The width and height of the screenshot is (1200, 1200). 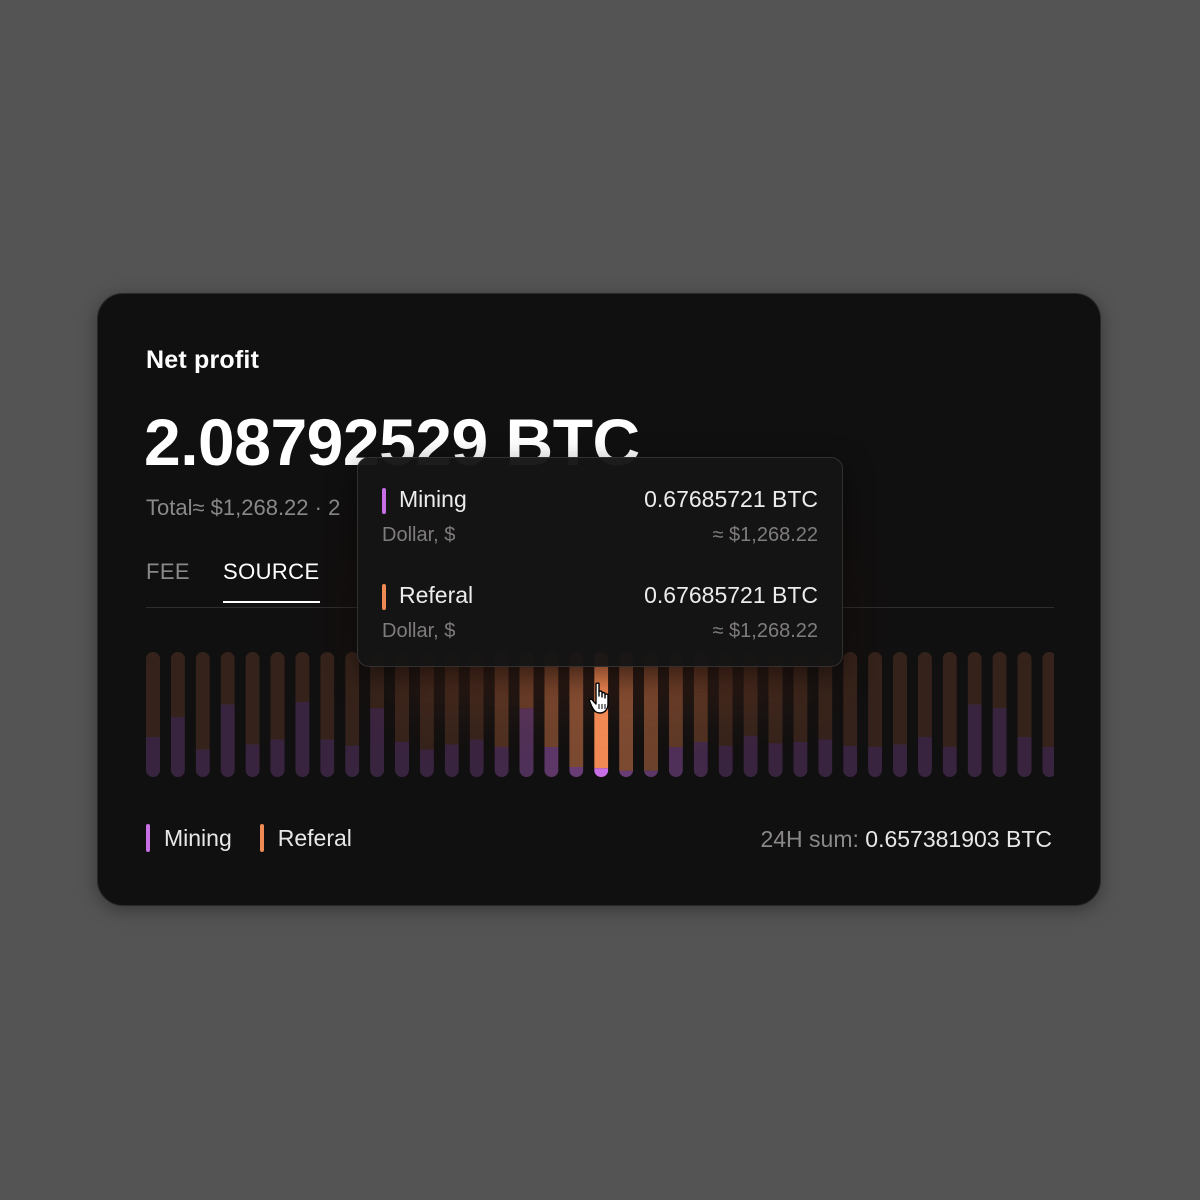 What do you see at coordinates (189, 838) in the screenshot?
I see `legend-item-mining: Mining` at bounding box center [189, 838].